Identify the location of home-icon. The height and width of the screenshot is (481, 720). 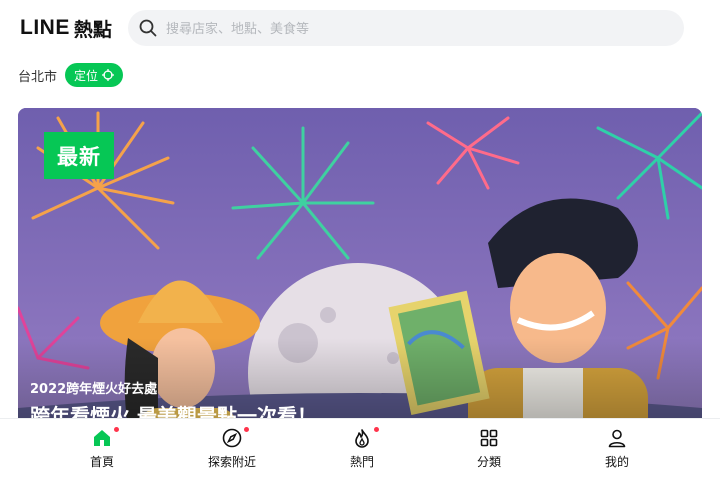
(102, 438).